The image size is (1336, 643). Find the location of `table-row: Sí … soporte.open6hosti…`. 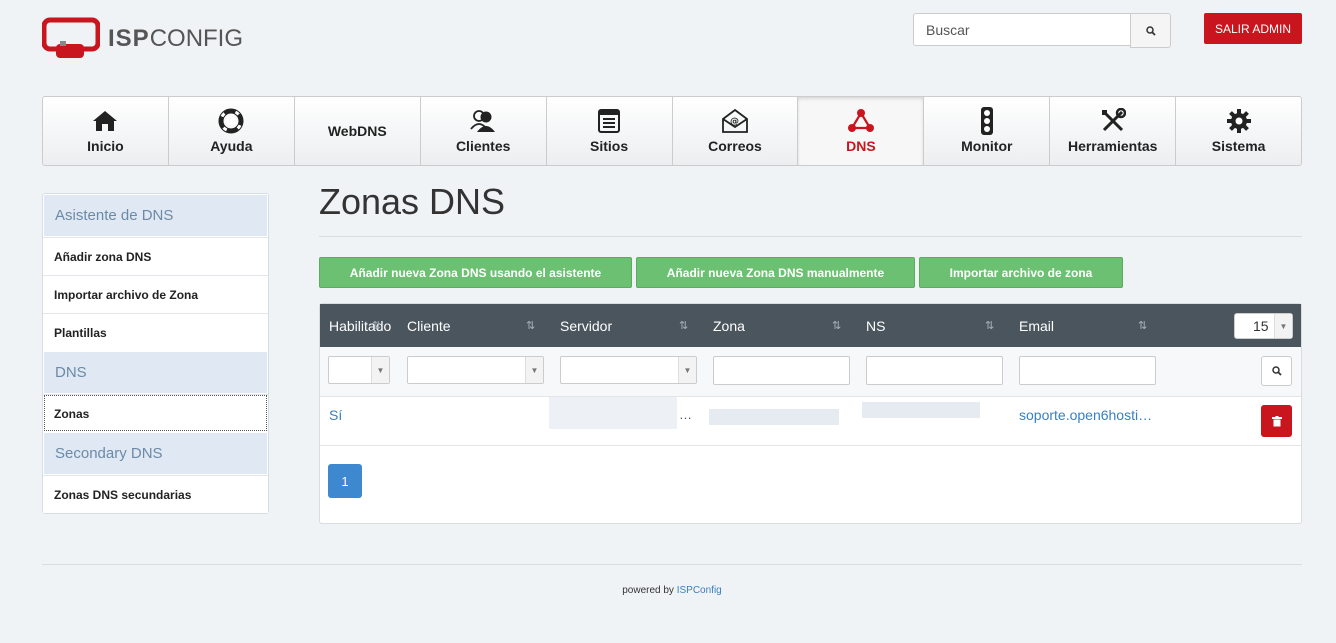

table-row: Sí … soporte.open6hosti… is located at coordinates (810, 421).